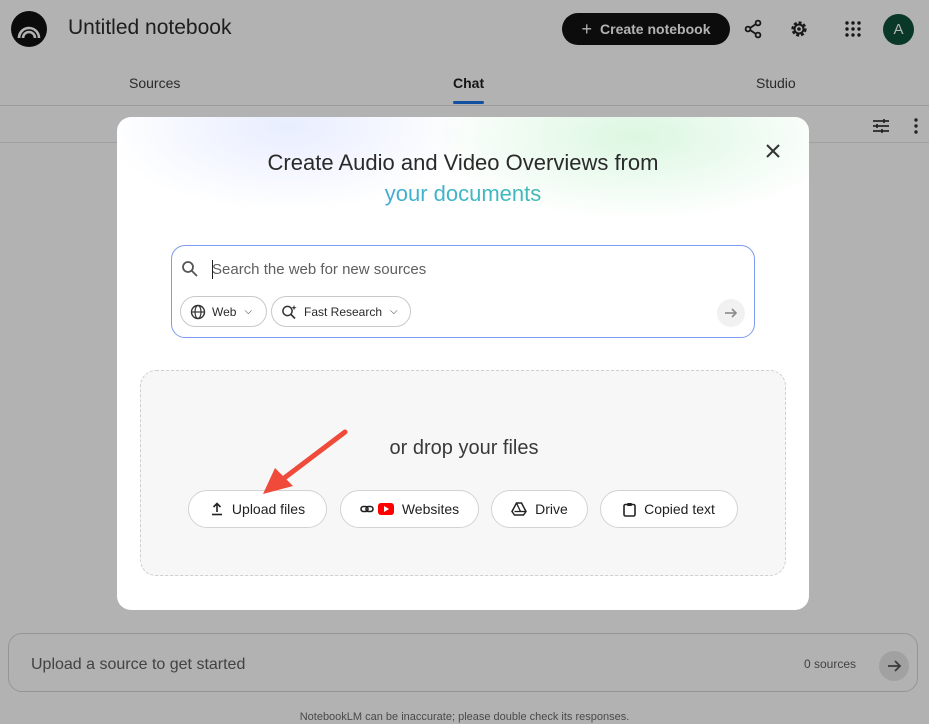 The width and height of the screenshot is (929, 724). Describe the element at coordinates (463, 291) in the screenshot. I see `web-search-box: Web ⌵ Fast Research ⌵` at that location.